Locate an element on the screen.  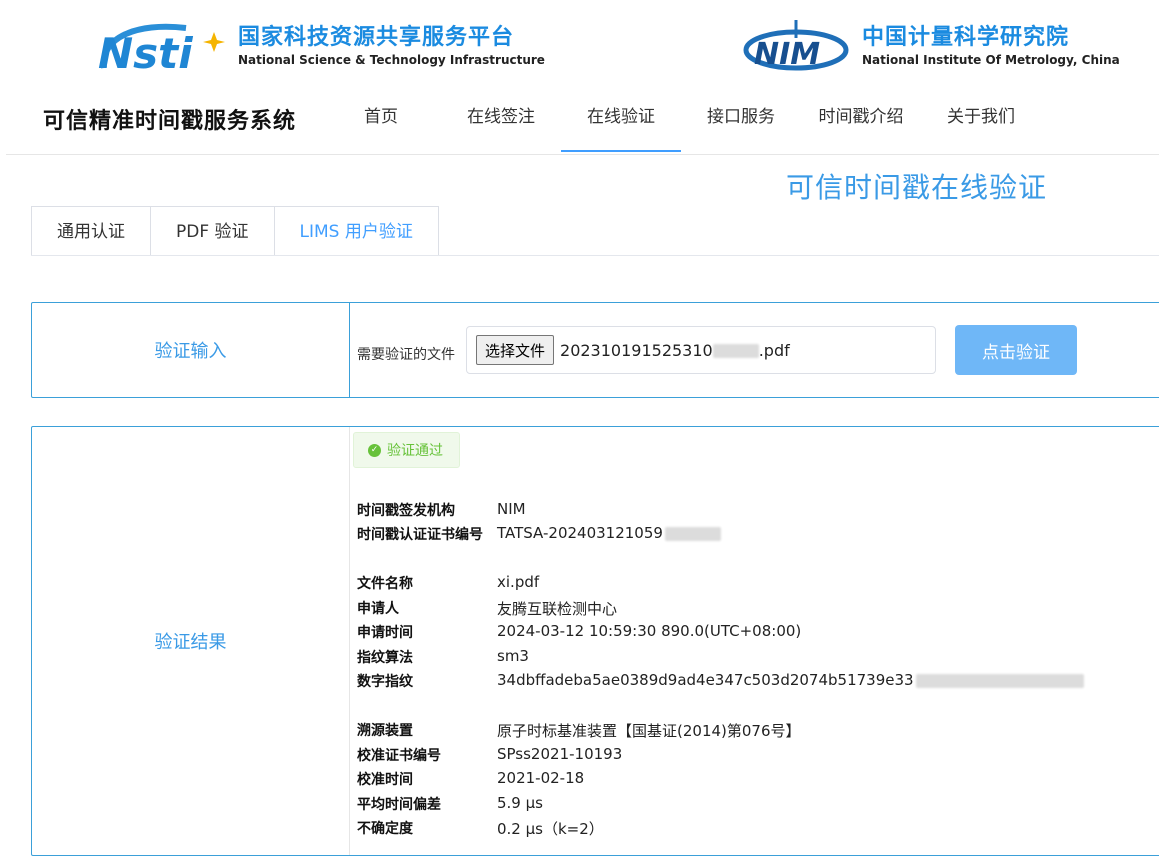
nav-api-service: 接口服务 is located at coordinates (741, 119).